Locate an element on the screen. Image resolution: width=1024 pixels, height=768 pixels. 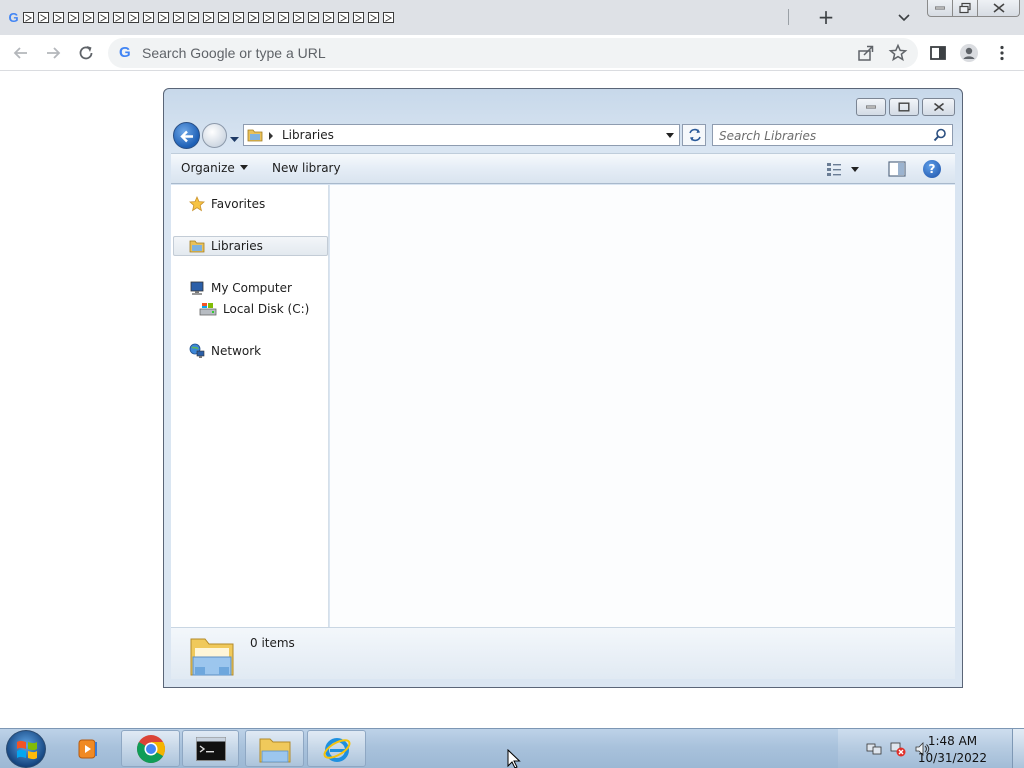
new-library-button: New library is located at coordinates (306, 168).